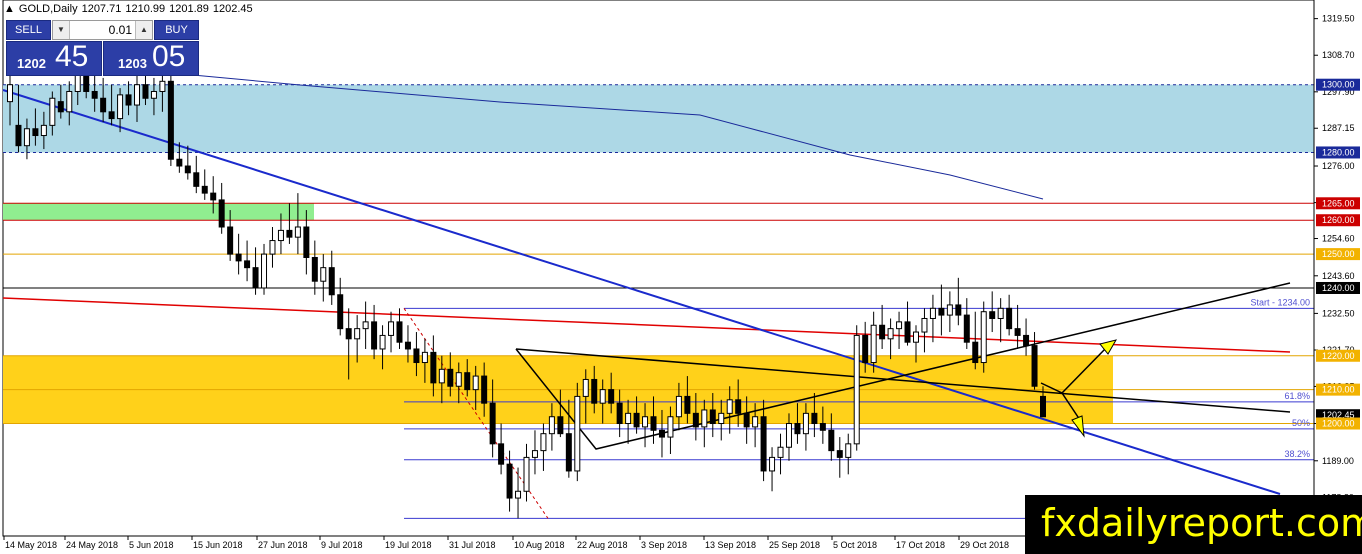 The width and height of the screenshot is (1362, 554). I want to click on one-click-trading-panel: SELL ▼ 0.01 ▲ BUY 1202 45 1203 05, so click(102, 48).